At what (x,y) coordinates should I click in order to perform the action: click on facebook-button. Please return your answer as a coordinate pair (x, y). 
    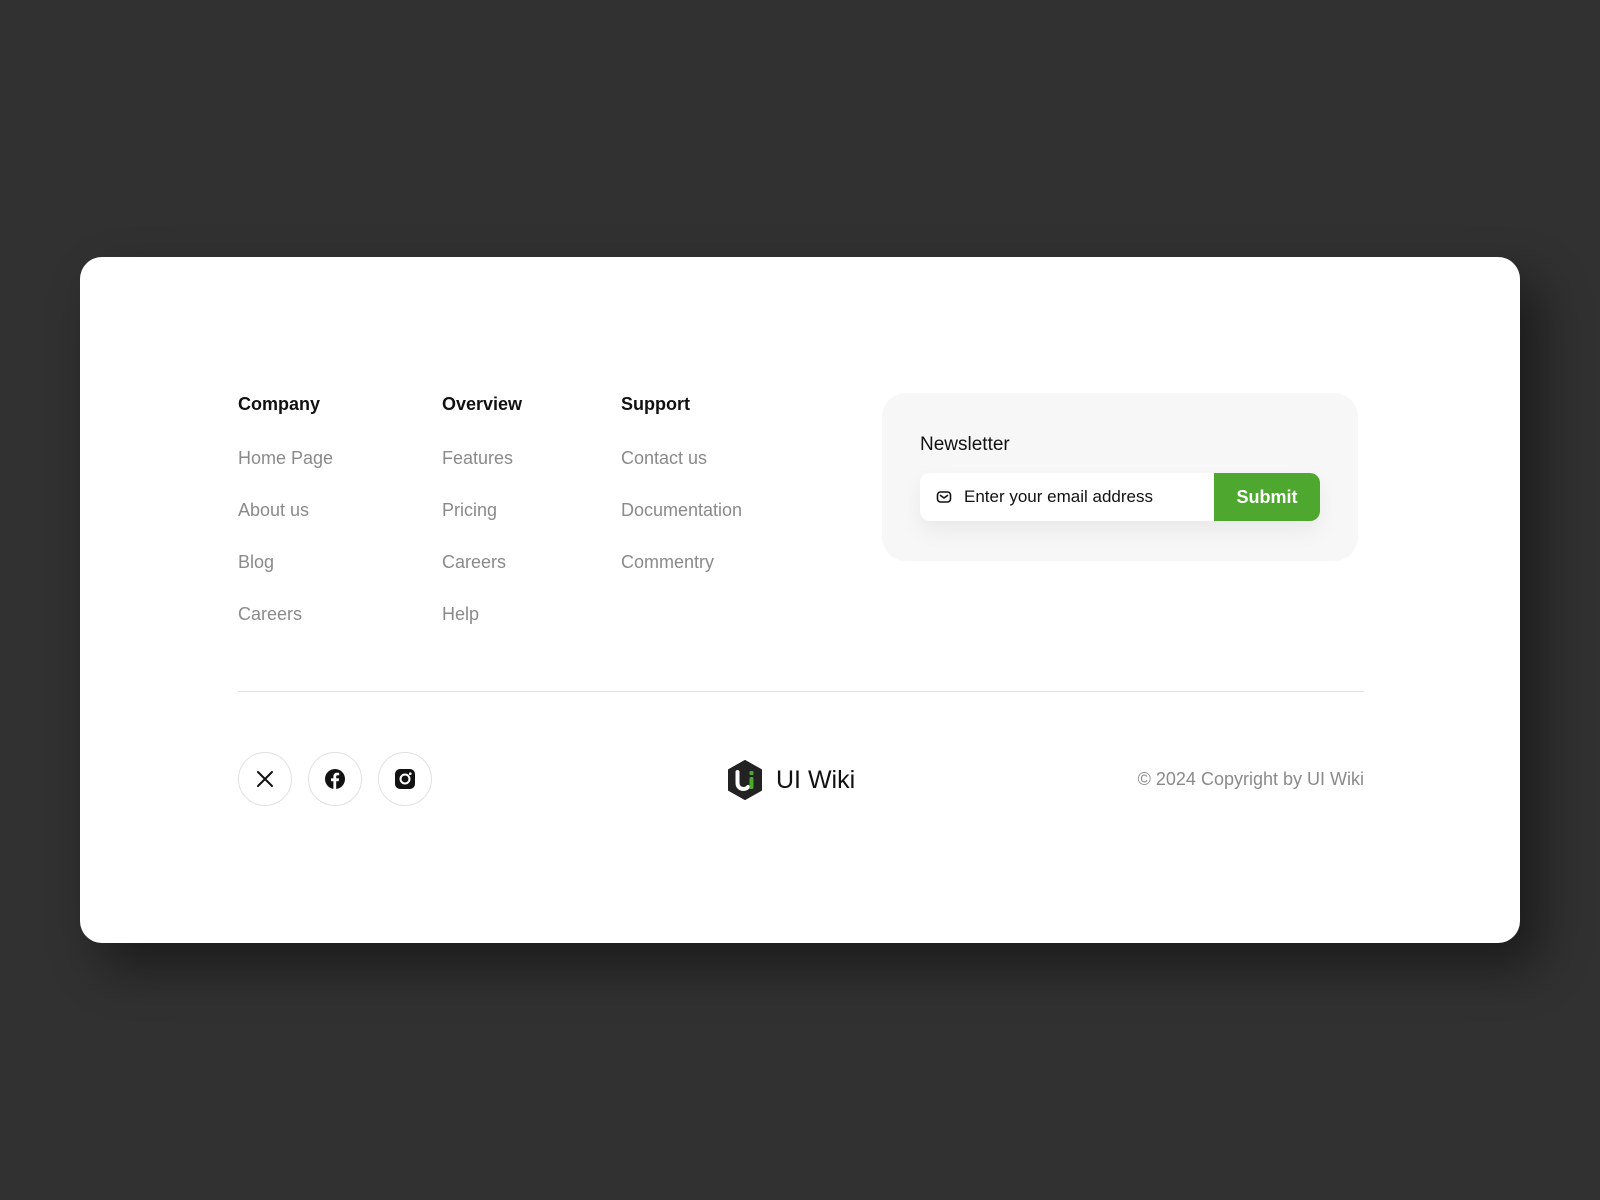
    Looking at the image, I should click on (335, 779).